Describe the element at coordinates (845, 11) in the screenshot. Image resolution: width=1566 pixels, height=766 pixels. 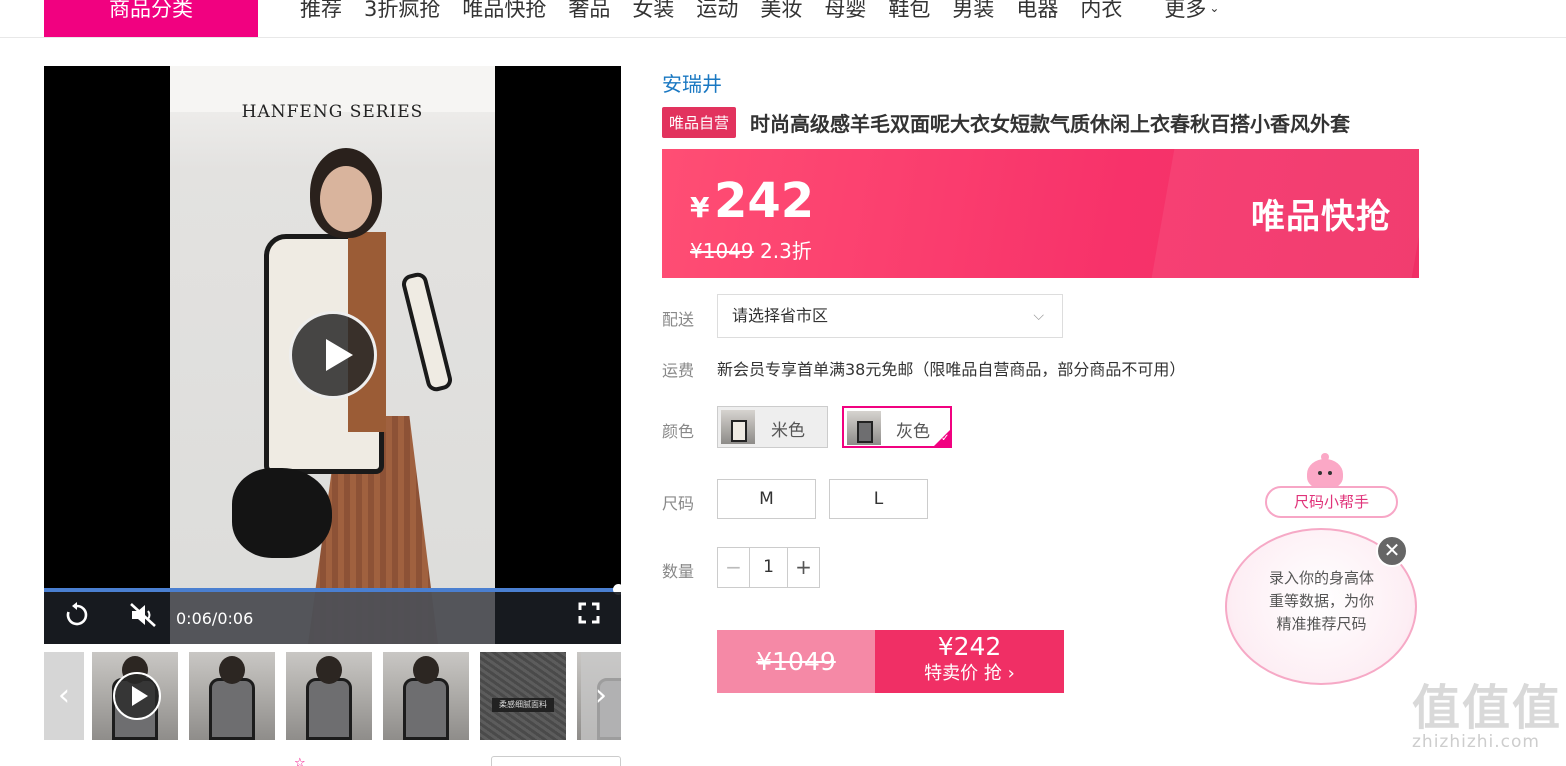
I see `nav-link-baby: 母婴` at that location.